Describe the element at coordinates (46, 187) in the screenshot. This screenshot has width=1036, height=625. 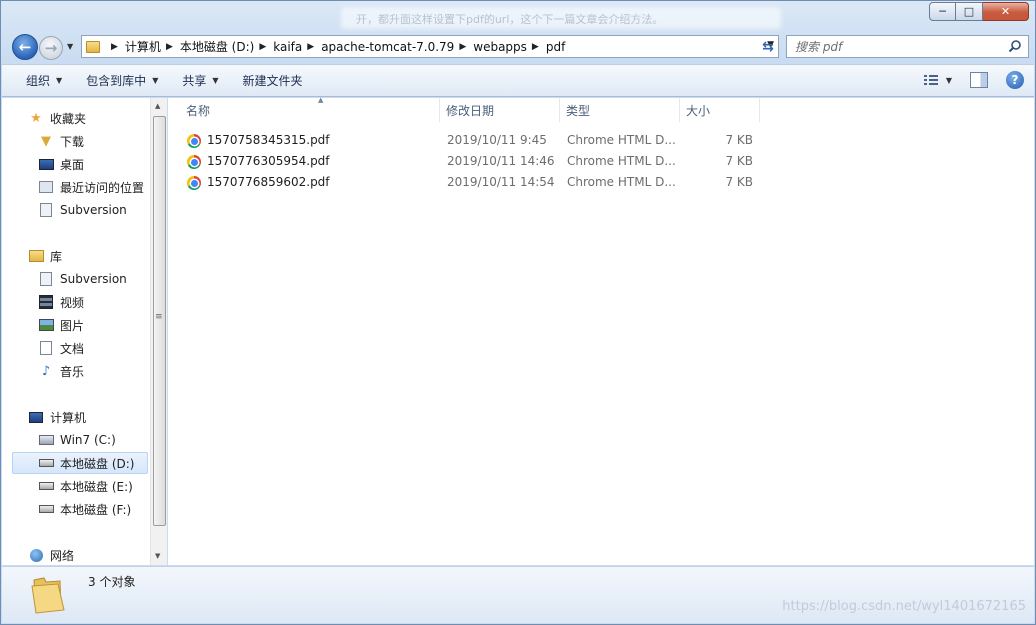
I see `recent-places-icon` at that location.